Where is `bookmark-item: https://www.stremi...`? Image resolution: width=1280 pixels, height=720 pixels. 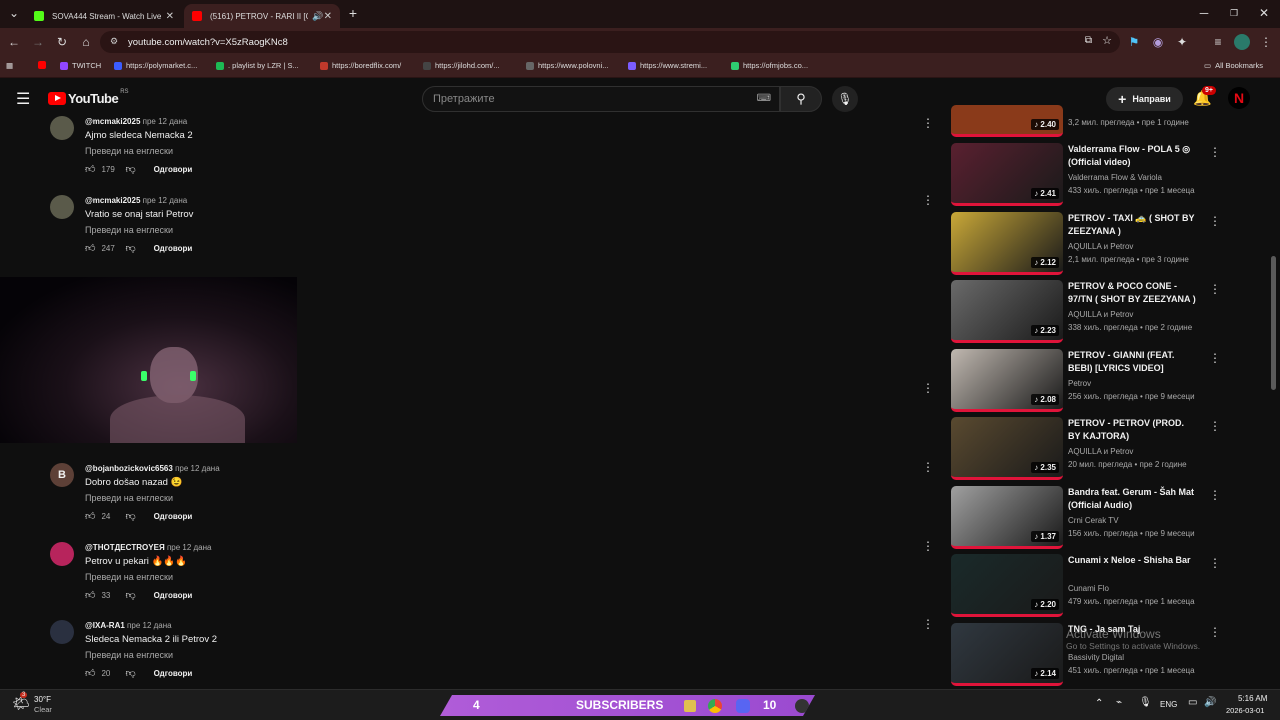
bookmark-item: https://www.stremi... is located at coordinates (667, 65).